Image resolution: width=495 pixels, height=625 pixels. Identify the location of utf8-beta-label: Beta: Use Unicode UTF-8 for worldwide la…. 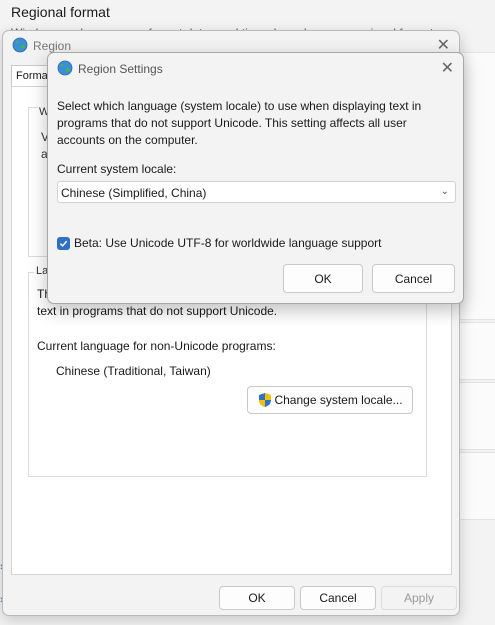
(228, 243).